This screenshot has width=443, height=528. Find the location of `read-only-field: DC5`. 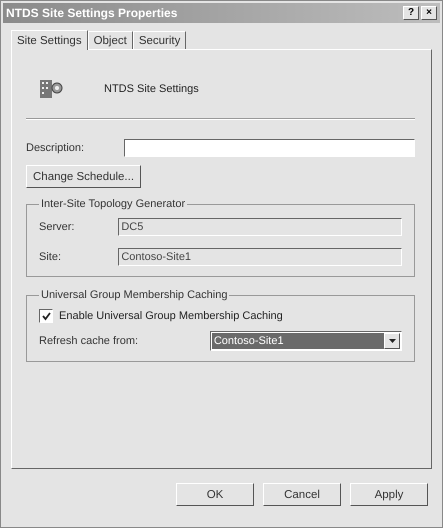

read-only-field: DC5 is located at coordinates (260, 227).